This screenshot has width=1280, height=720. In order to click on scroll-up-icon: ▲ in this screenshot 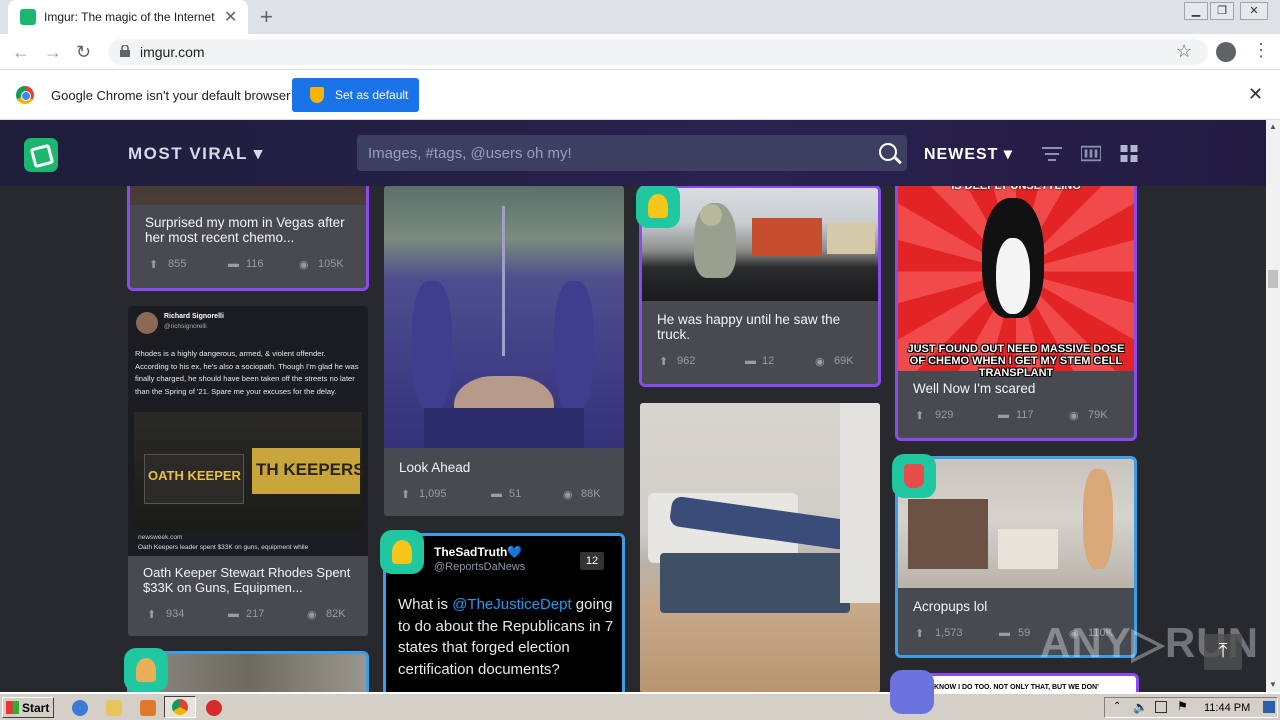, I will do `click(1273, 126)`.